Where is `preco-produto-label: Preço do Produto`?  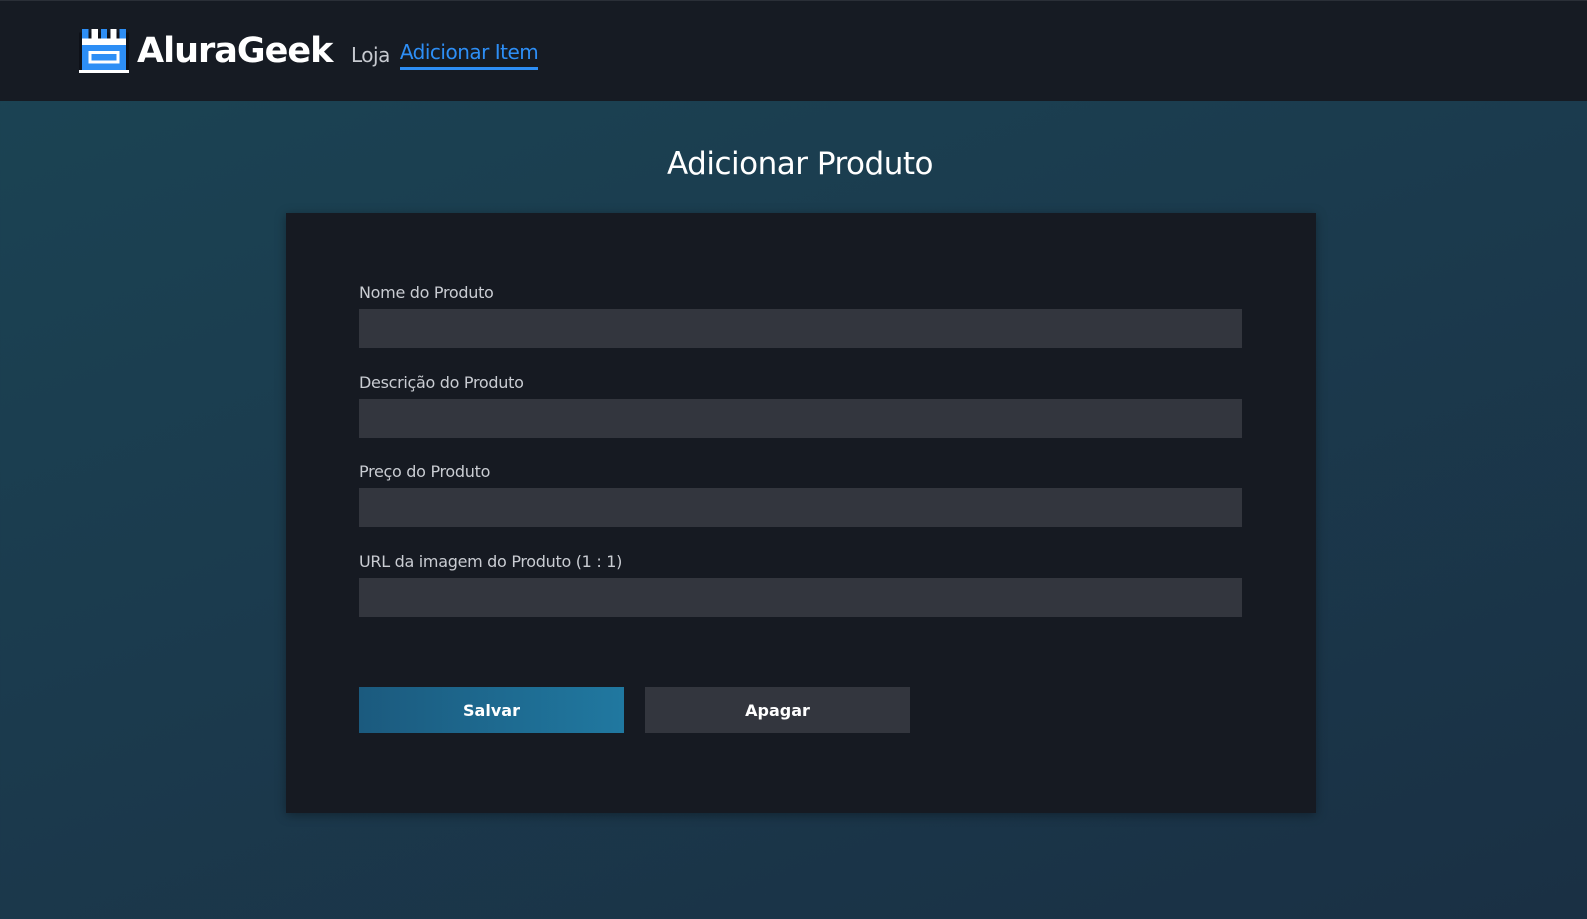 preco-produto-label: Preço do Produto is located at coordinates (425, 471).